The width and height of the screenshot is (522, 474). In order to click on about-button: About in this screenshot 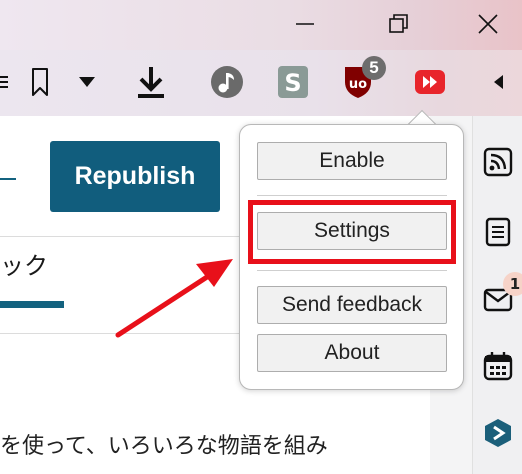, I will do `click(352, 353)`.